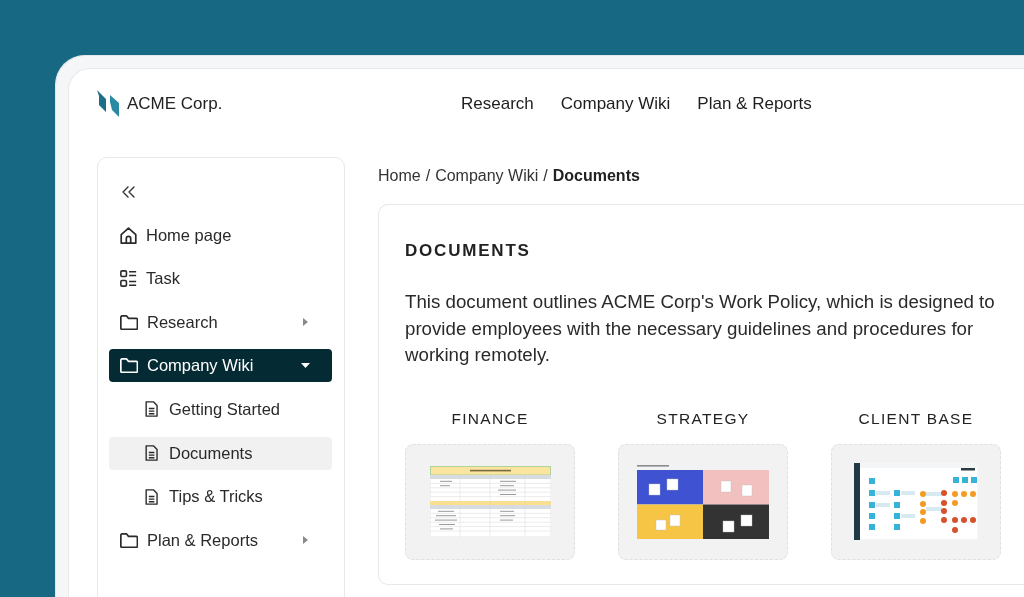 This screenshot has width=1024, height=597. Describe the element at coordinates (916, 418) in the screenshot. I see `thumbnail-title: CLIENT BASE` at that location.